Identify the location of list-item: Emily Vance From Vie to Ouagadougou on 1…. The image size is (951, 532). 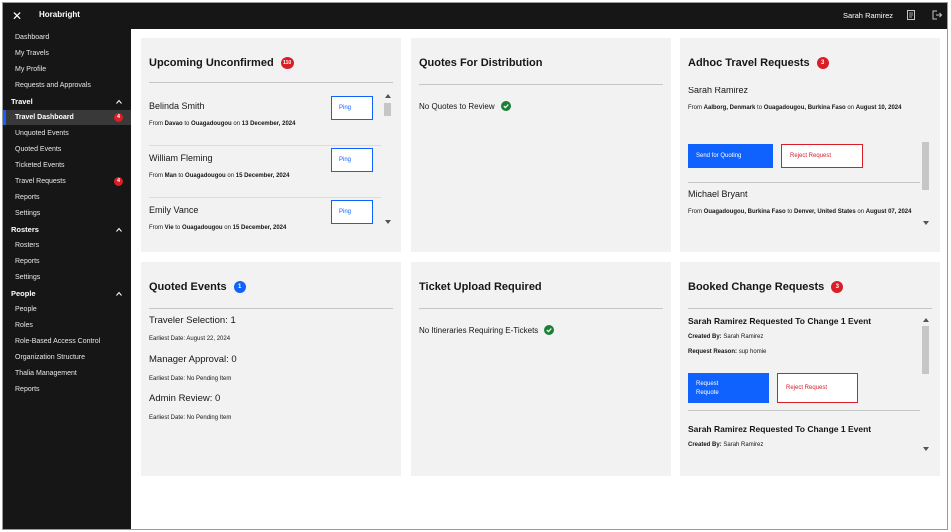
(265, 224).